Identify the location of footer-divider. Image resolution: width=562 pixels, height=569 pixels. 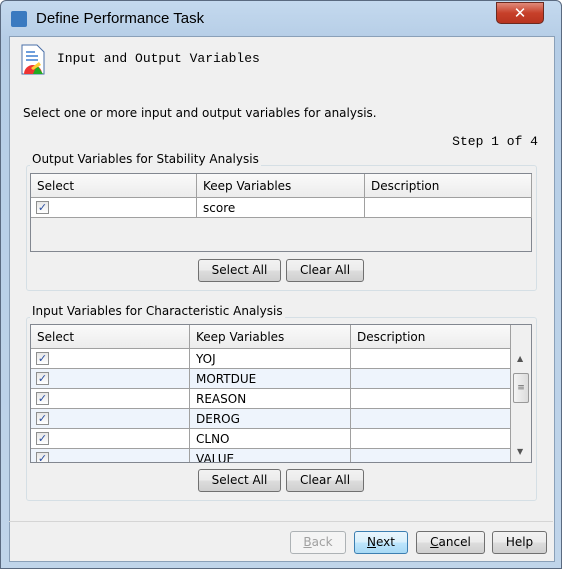
(281, 521).